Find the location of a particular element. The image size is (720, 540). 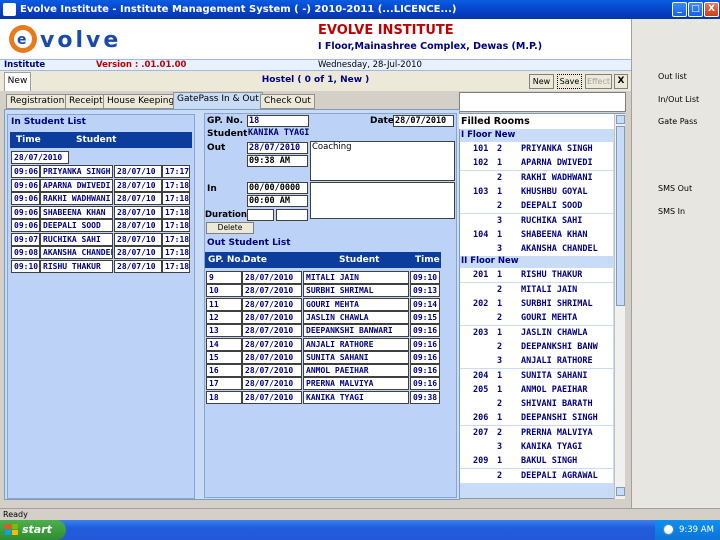

in-out-list-link: In/Out List is located at coordinates (678, 99).